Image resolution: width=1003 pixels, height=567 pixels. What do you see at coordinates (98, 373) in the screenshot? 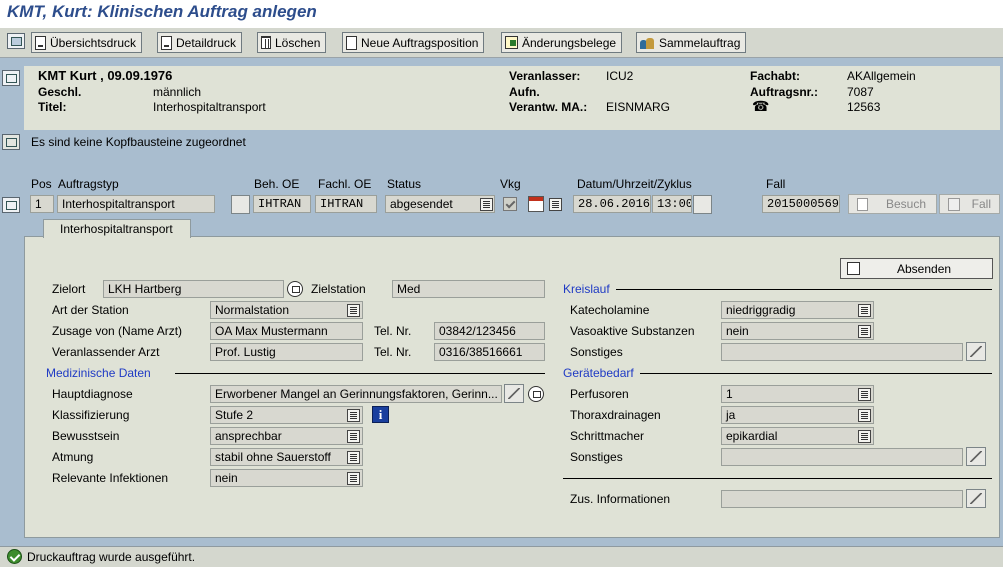
I see `medizinische-daten-heading: Medizinische Daten` at bounding box center [98, 373].